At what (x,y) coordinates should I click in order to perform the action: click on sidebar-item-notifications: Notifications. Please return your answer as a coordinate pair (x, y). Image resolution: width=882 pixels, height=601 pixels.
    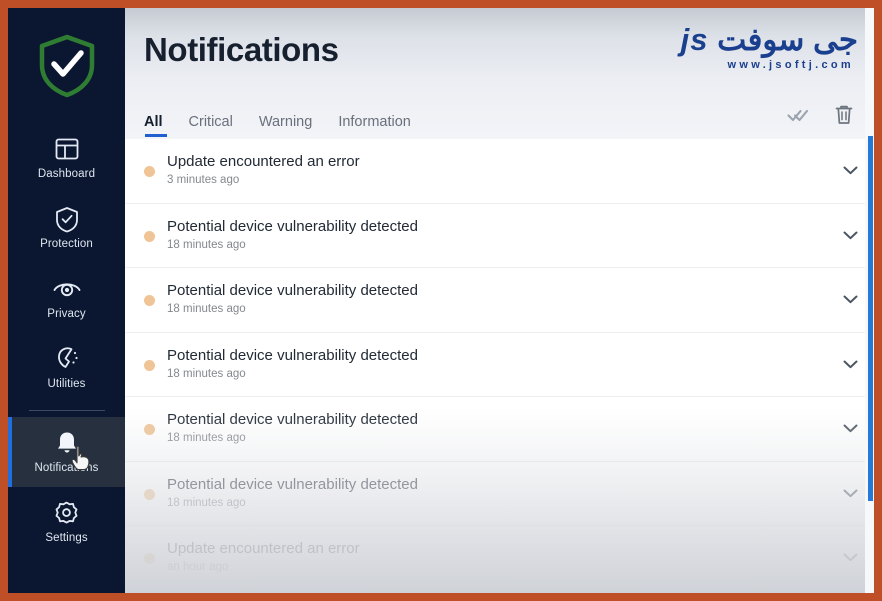
    Looking at the image, I should click on (66, 452).